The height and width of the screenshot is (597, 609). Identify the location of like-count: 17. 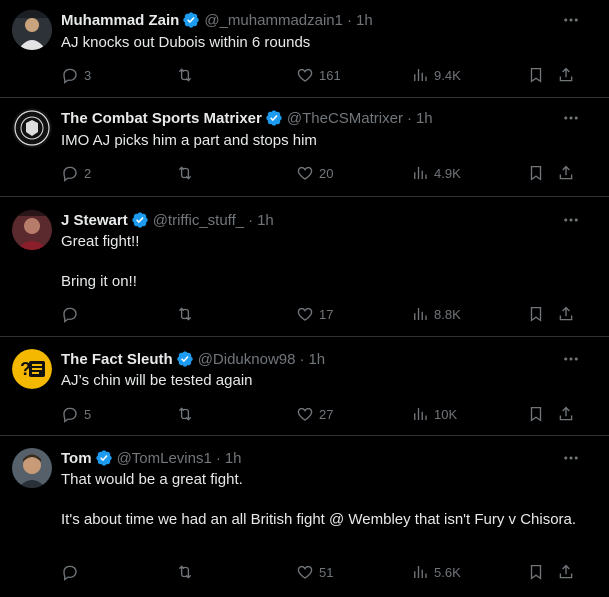
(326, 314).